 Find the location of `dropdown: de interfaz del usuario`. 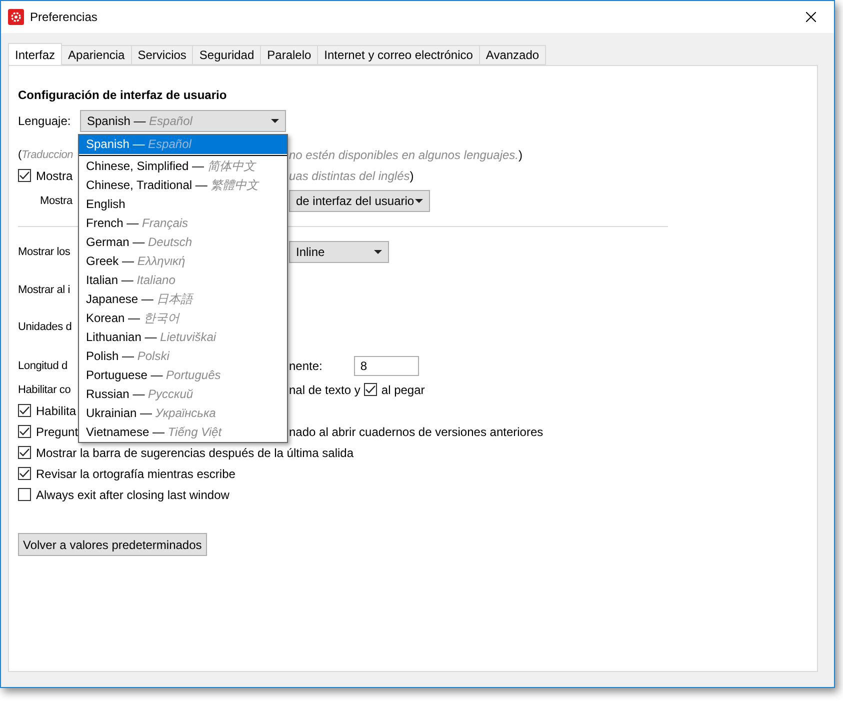

dropdown: de interfaz del usuario is located at coordinates (359, 201).